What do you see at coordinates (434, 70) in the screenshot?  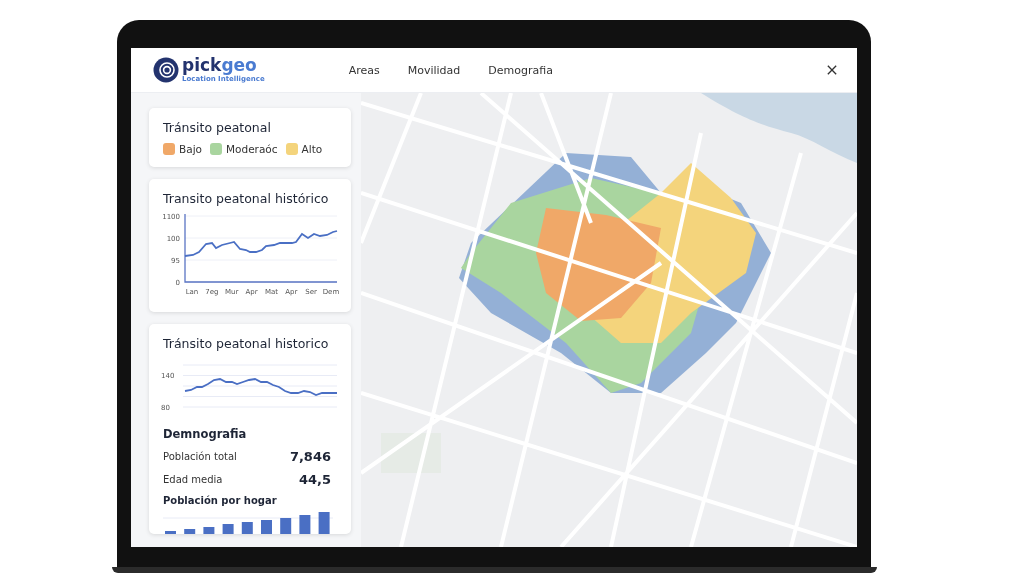 I see `nav-link: Movilidad` at bounding box center [434, 70].